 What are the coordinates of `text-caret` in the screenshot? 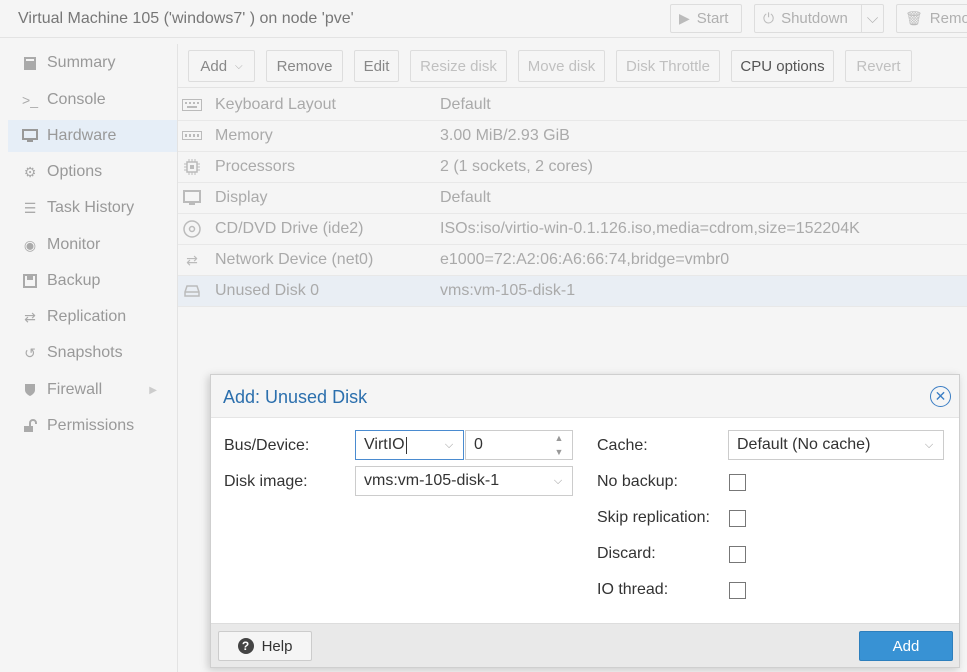 It's located at (406, 445).